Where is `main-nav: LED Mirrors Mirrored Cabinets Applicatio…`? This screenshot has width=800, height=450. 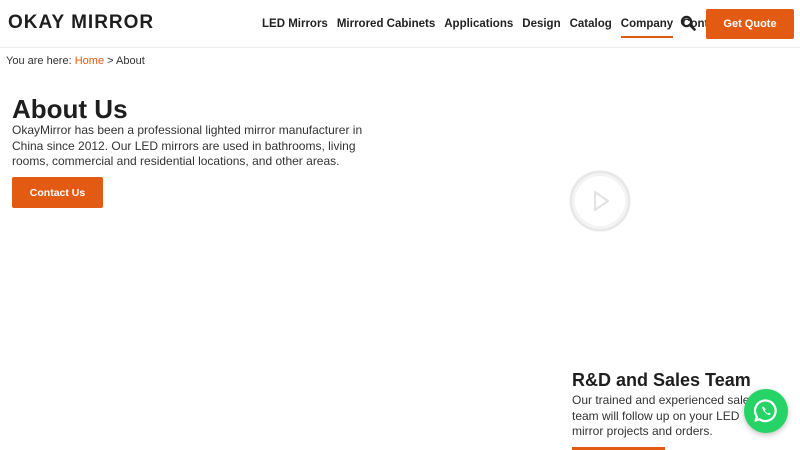 main-nav: LED Mirrors Mirrored Cabinets Applicatio… is located at coordinates (498, 24).